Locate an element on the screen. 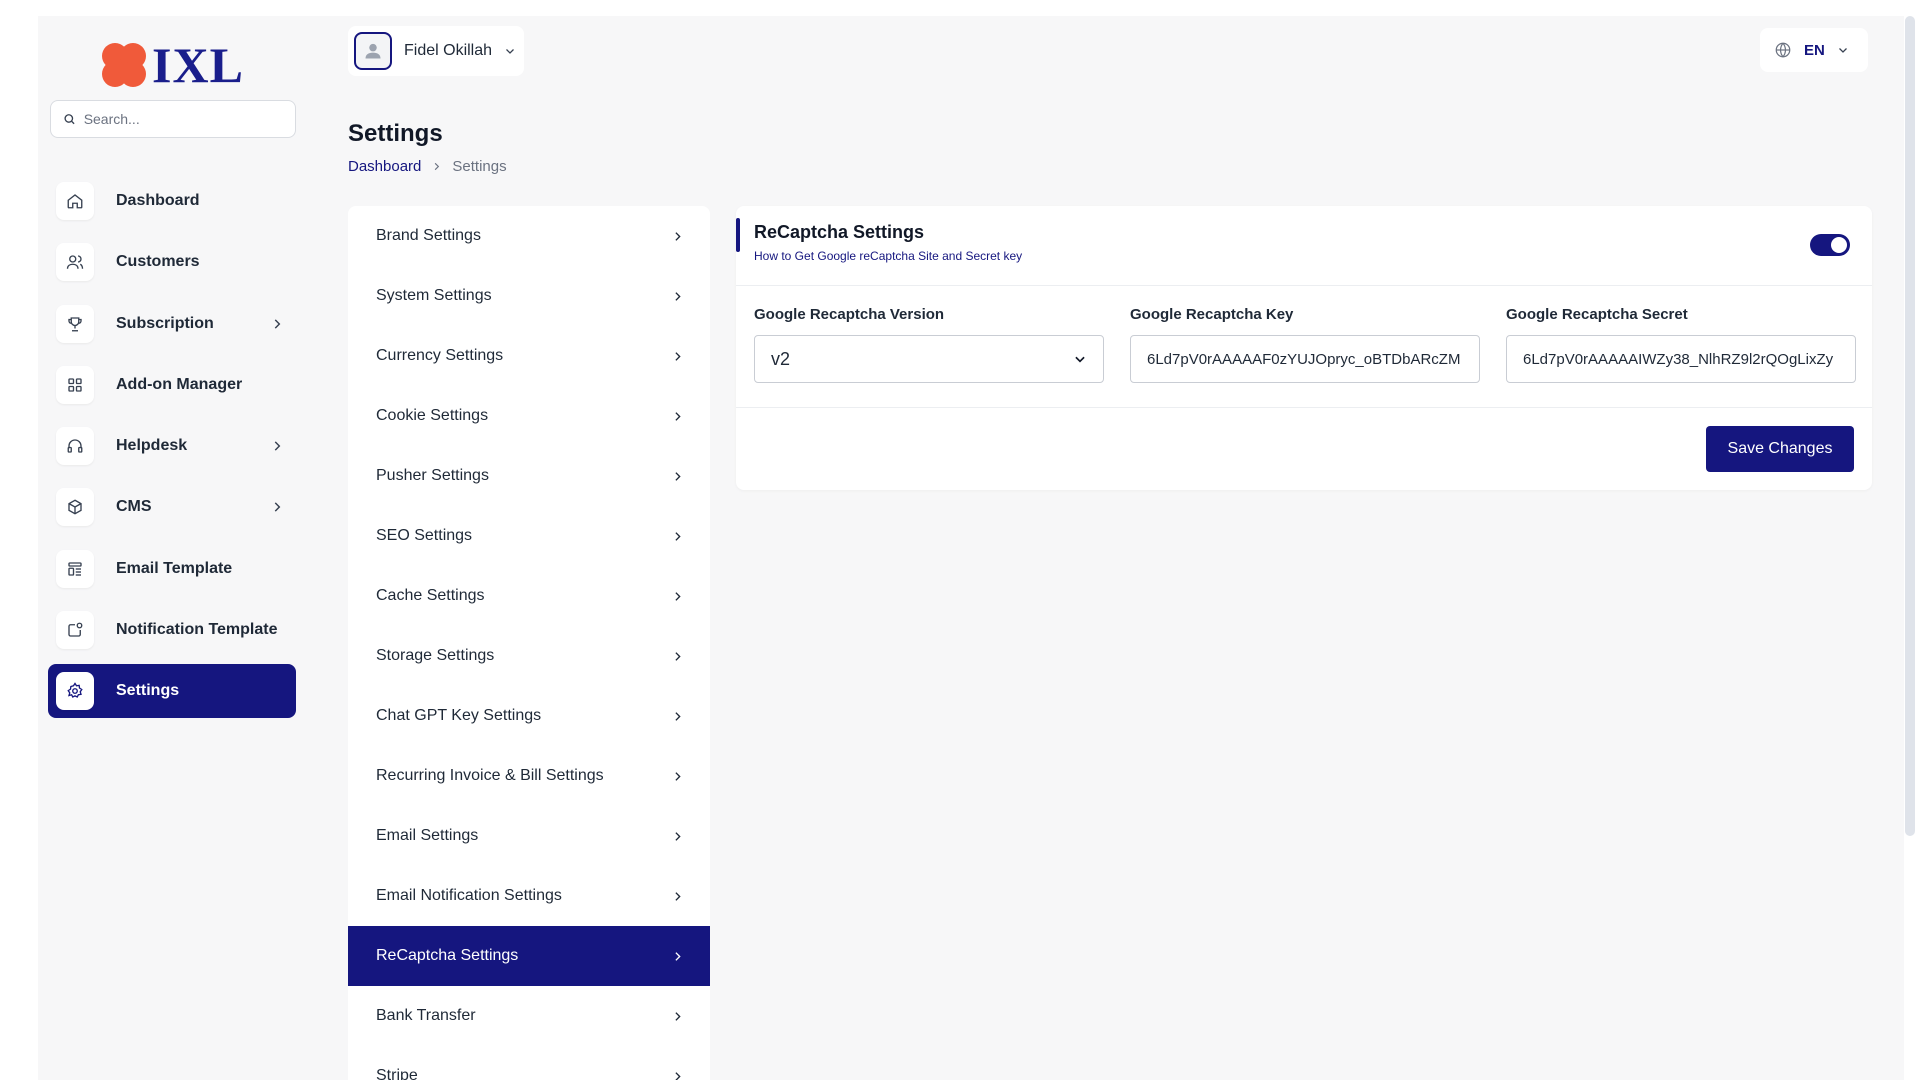  settings-menu-item-label: Stripe is located at coordinates (397, 1073).